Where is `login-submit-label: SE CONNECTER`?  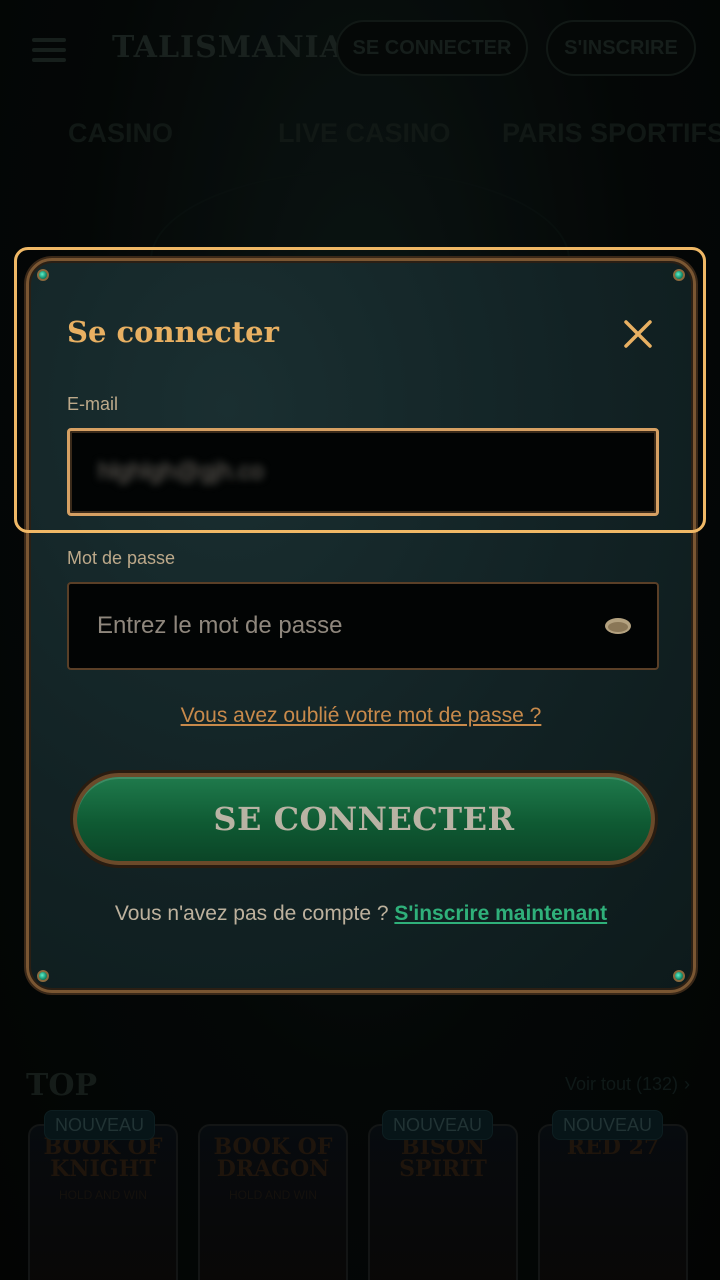 login-submit-label: SE CONNECTER is located at coordinates (364, 819).